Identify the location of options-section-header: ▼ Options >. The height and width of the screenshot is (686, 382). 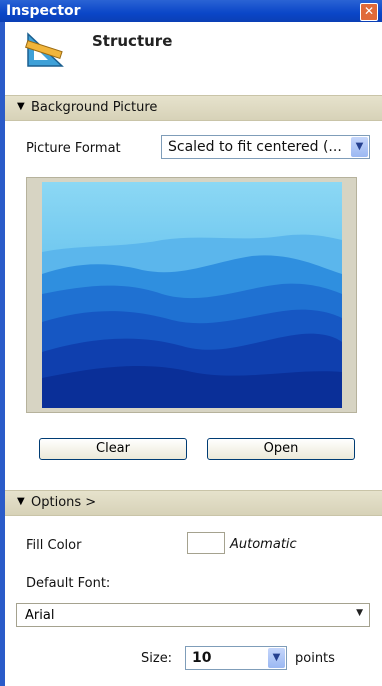
(193, 503).